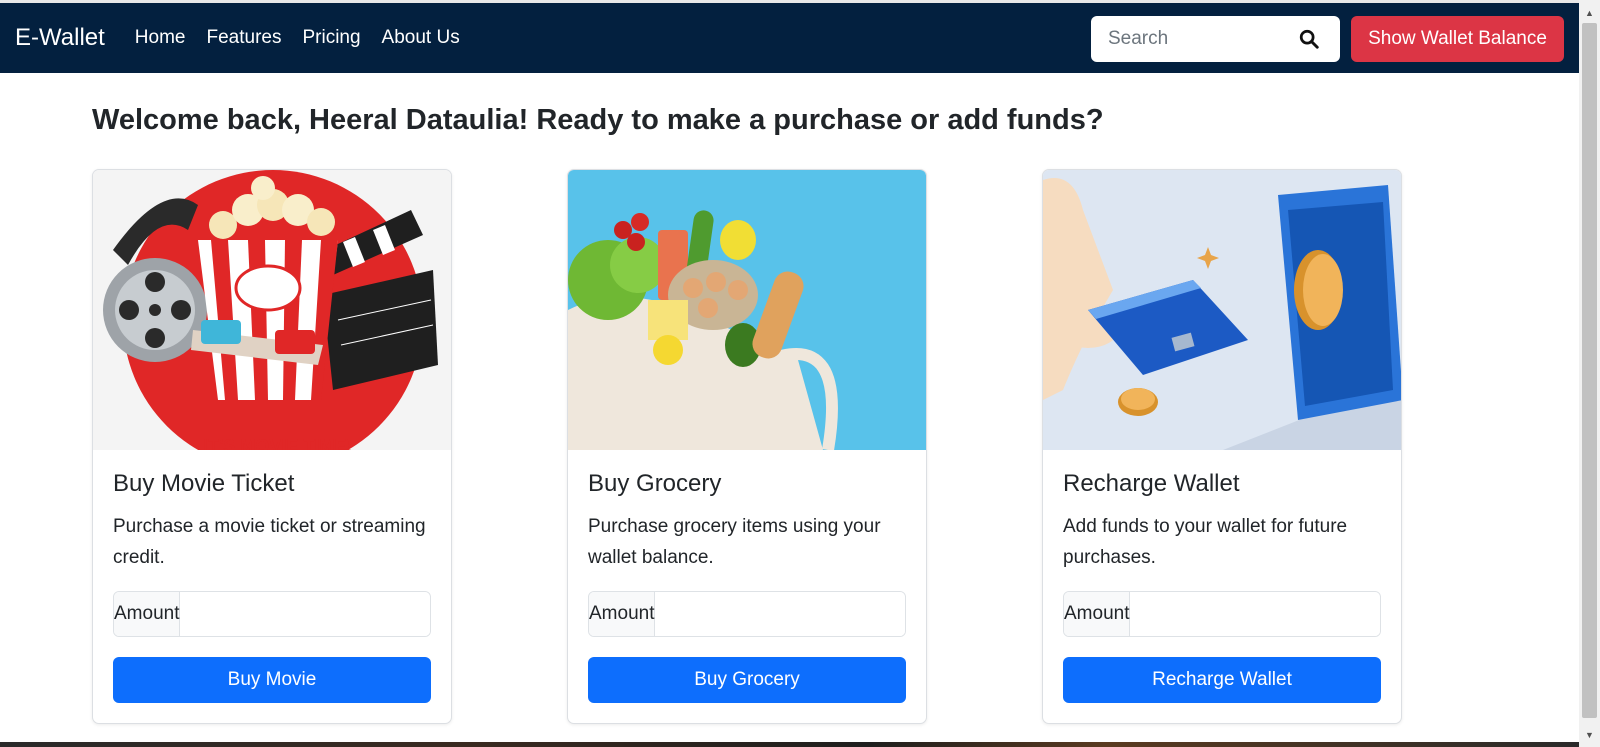 The width and height of the screenshot is (1600, 747). I want to click on recharge-wallet-button: Recharge Wallet, so click(1222, 680).